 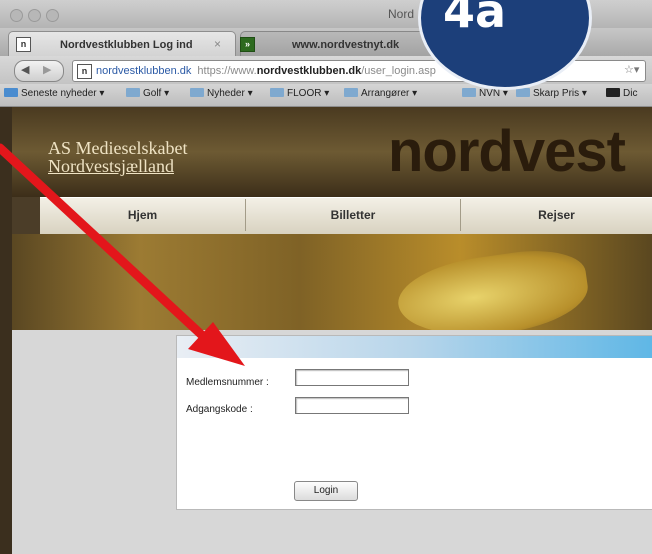 I want to click on password-input, so click(x=352, y=405).